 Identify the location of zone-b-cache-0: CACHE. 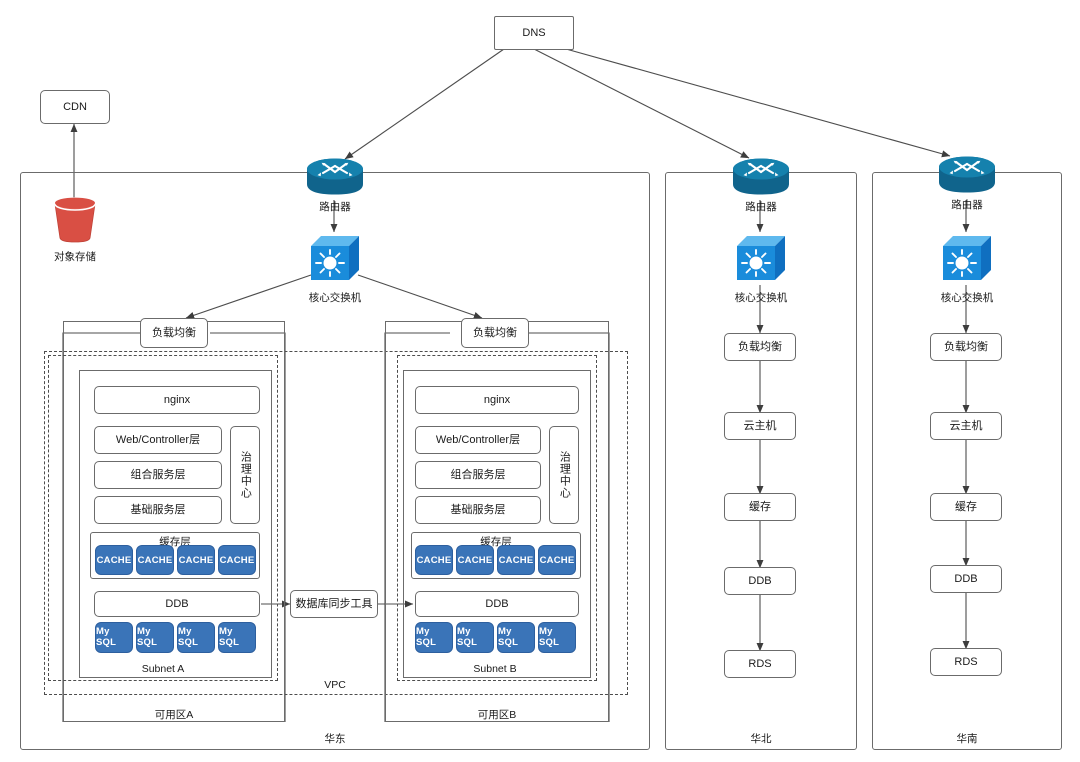
(434, 560).